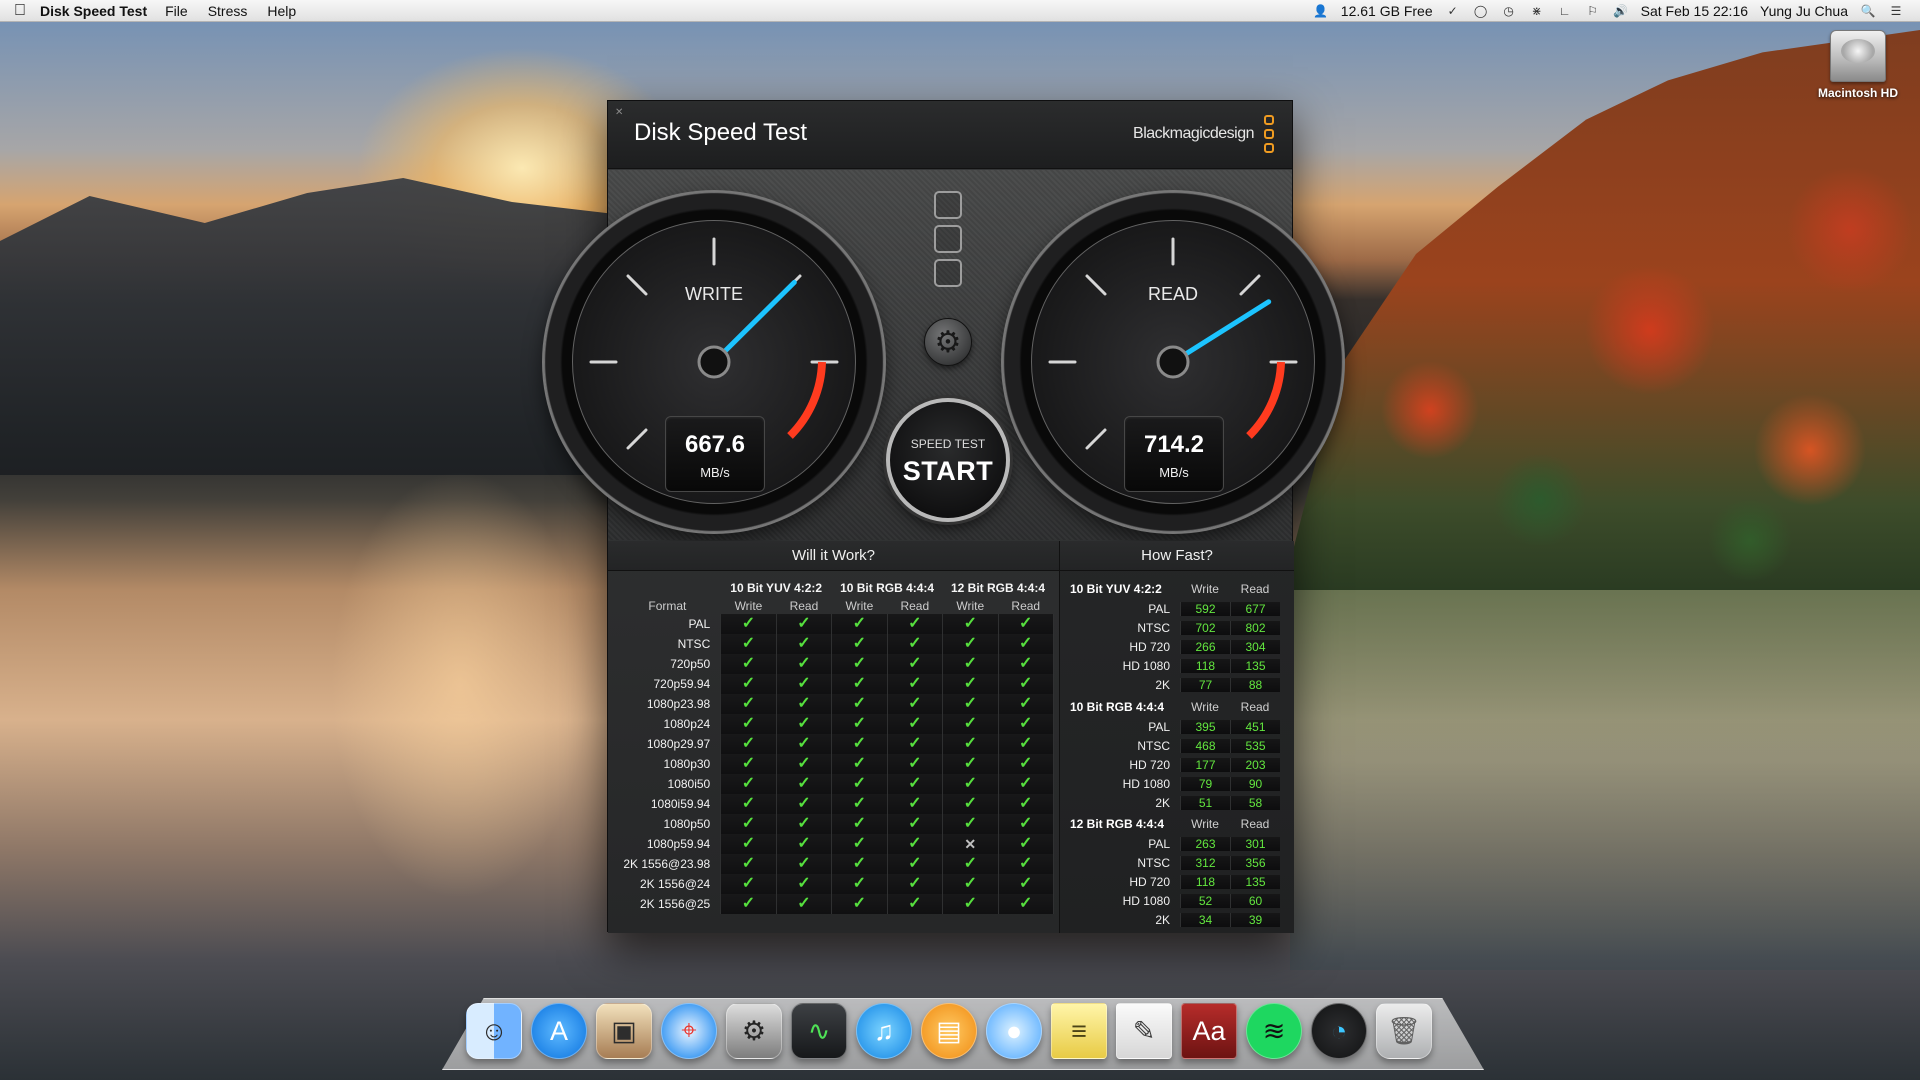 Image resolution: width=1920 pixels, height=1080 pixels. What do you see at coordinates (1274, 1031) in the screenshot?
I see `spotify-icon: ≋` at bounding box center [1274, 1031].